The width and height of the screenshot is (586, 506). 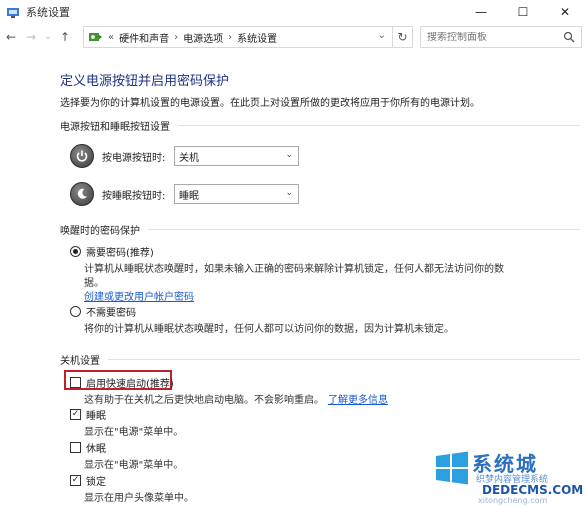 What do you see at coordinates (11, 37) in the screenshot?
I see `back-button: ←` at bounding box center [11, 37].